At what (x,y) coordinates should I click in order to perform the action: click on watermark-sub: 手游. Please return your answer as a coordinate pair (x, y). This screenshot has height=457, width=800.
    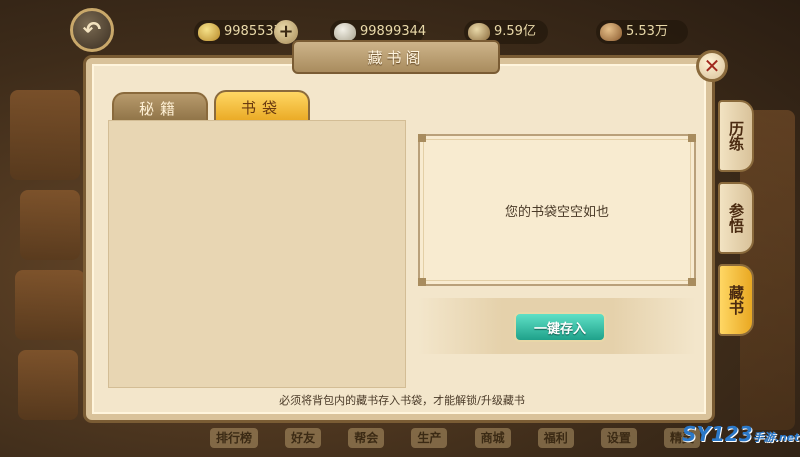
    Looking at the image, I should click on (763, 437).